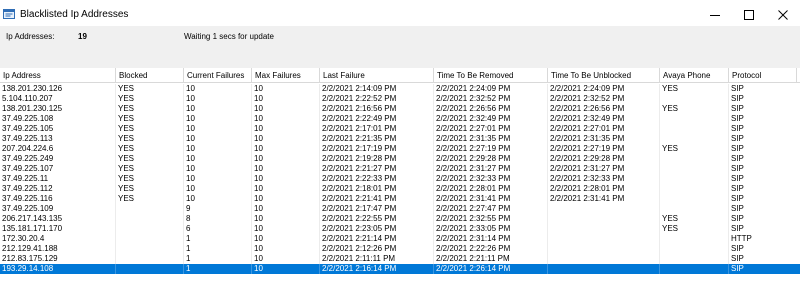 This screenshot has width=800, height=284. Describe the element at coordinates (694, 249) in the screenshot. I see `cell-avaya-phone` at that location.